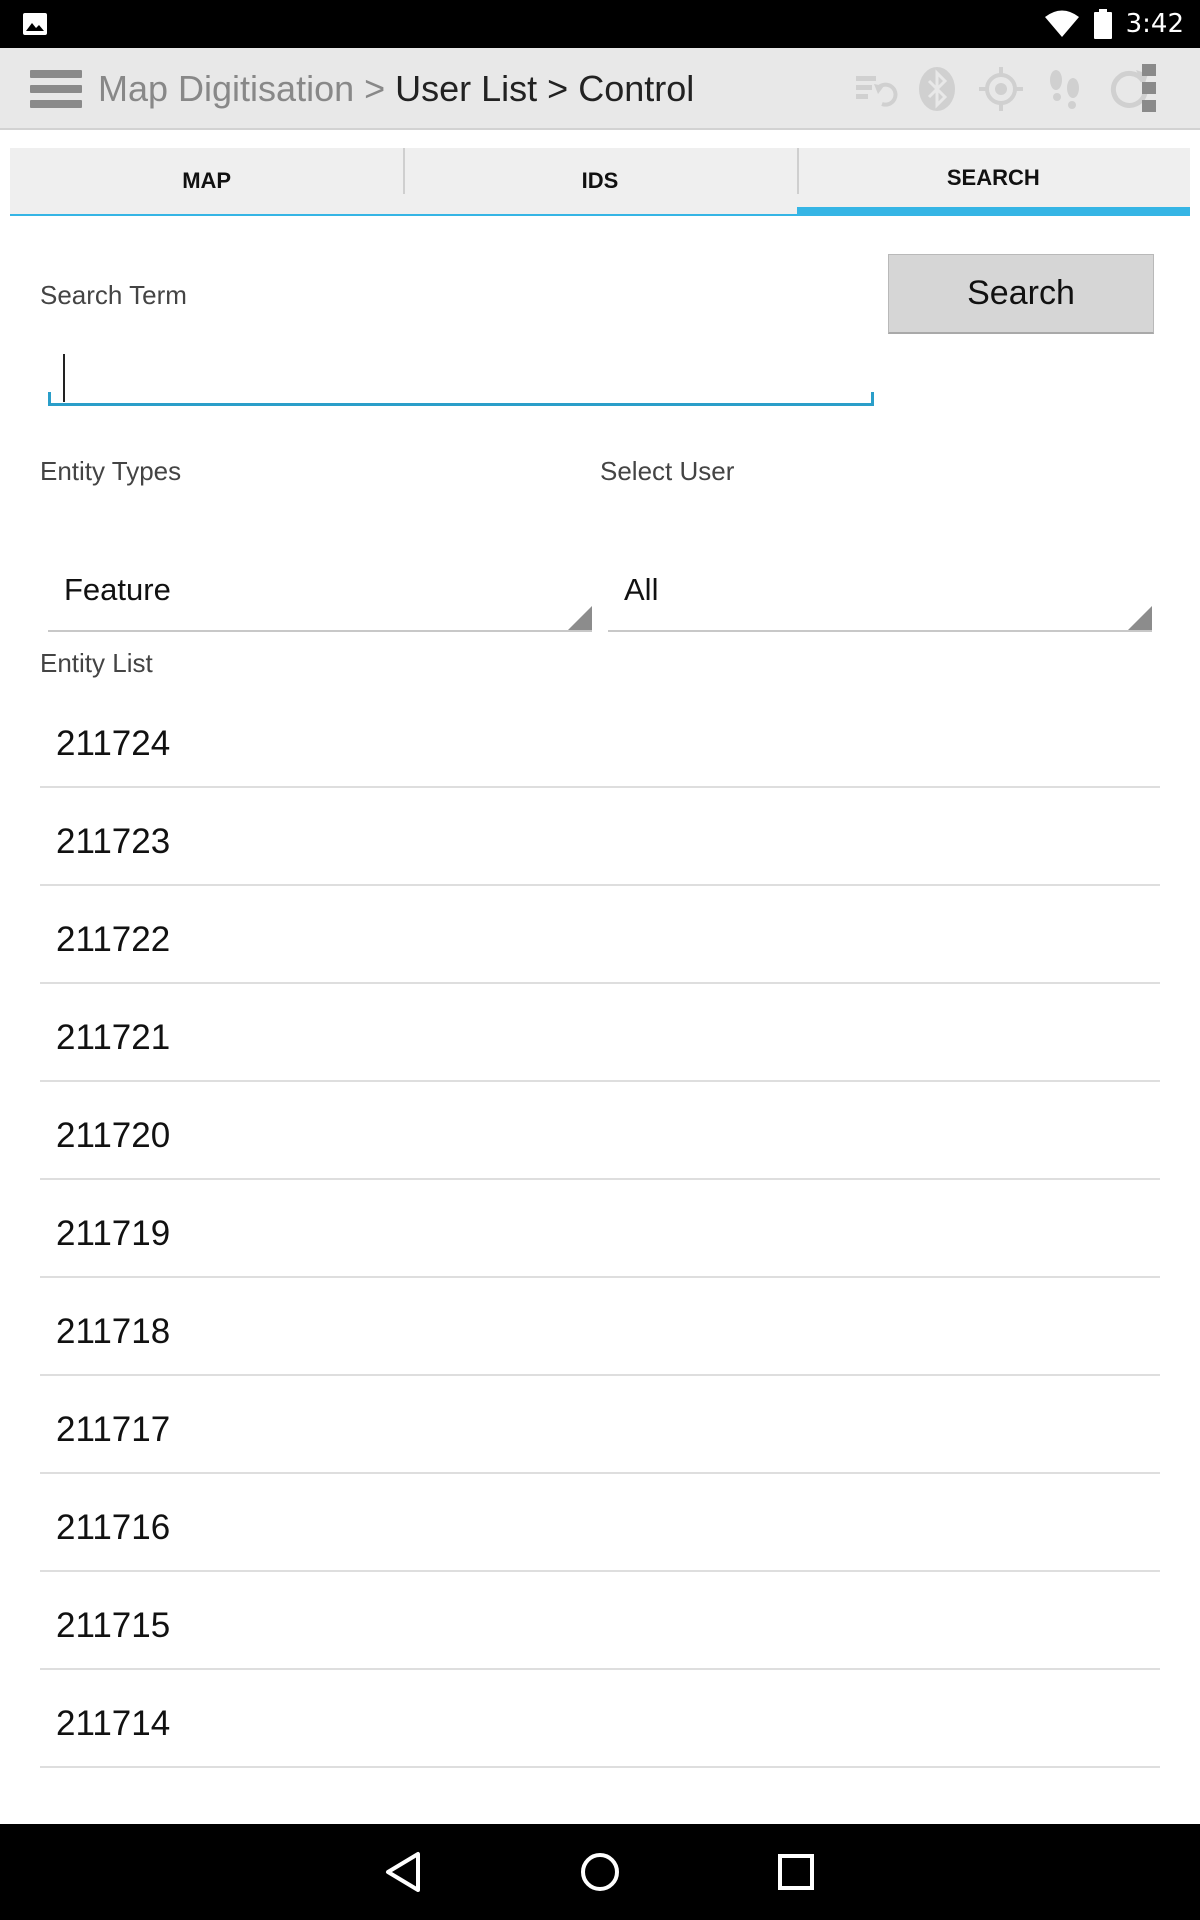 The width and height of the screenshot is (1200, 1920). I want to click on search-input-edge-right, so click(872, 399).